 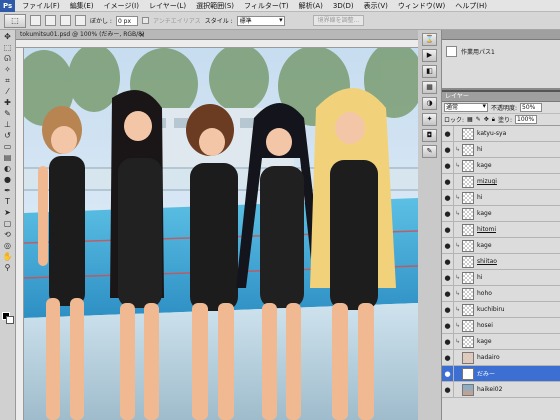 I want to click on layer-row: ● ↳ hoho, so click(x=501, y=293).